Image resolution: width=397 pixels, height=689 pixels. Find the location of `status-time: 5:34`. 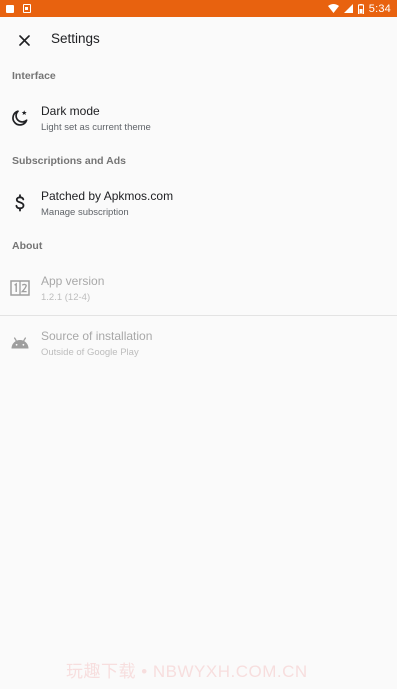

status-time: 5:34 is located at coordinates (379, 8).